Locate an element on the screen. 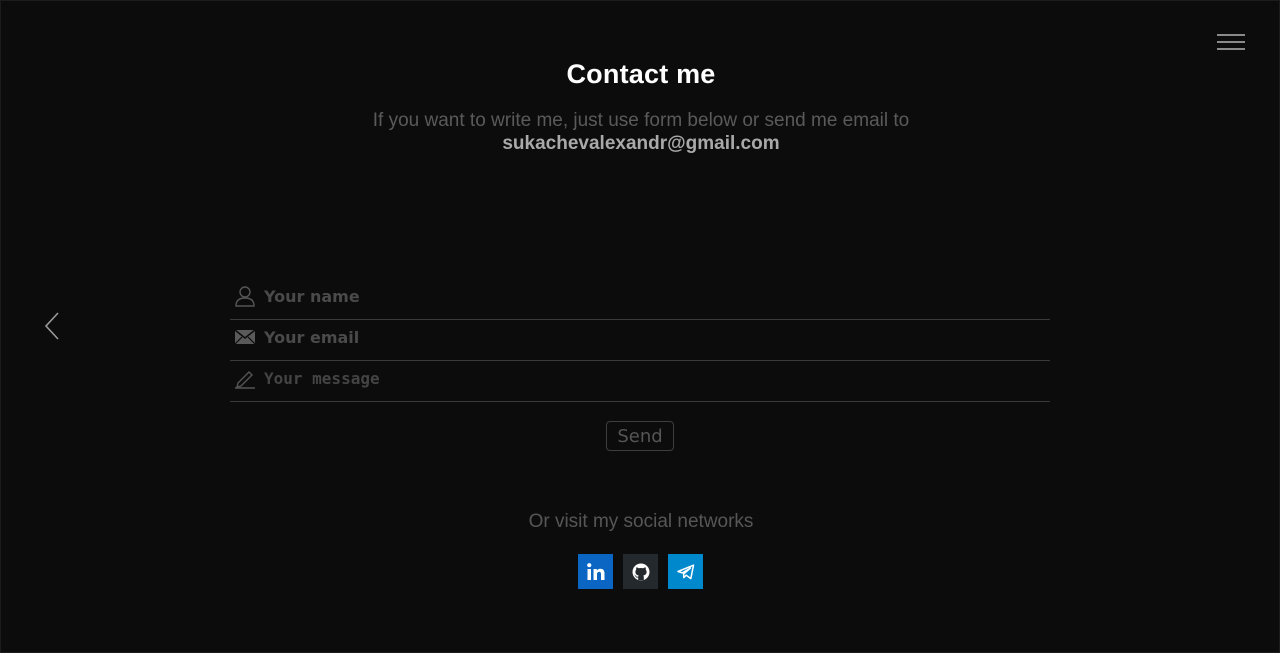  contact-form is located at coordinates (640, 340).